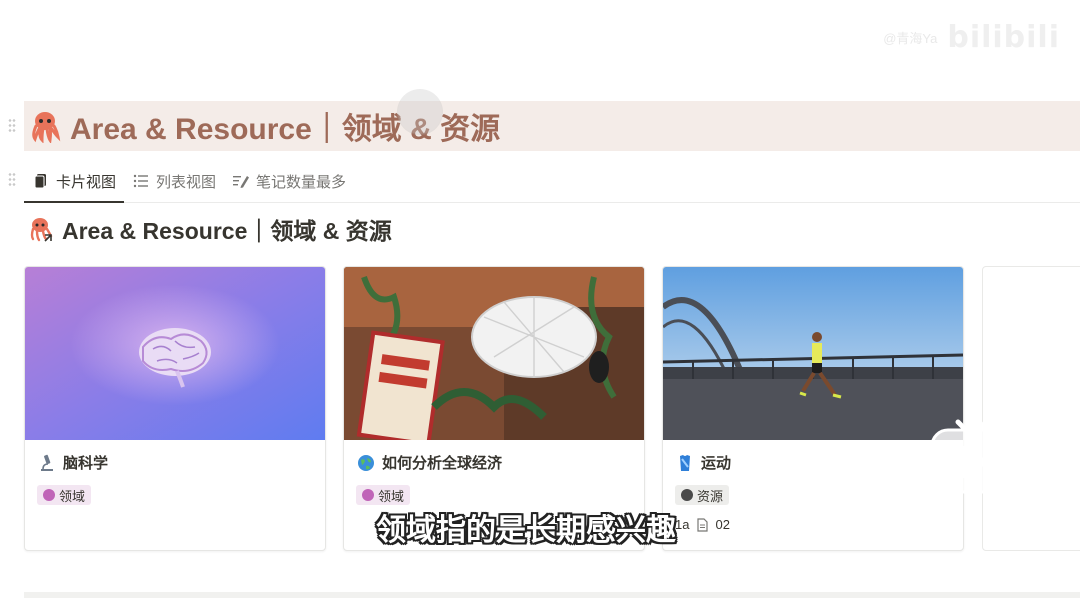 This screenshot has height=598, width=1080. I want to click on card-sports: 运动 资源 1a 02, so click(813, 408).